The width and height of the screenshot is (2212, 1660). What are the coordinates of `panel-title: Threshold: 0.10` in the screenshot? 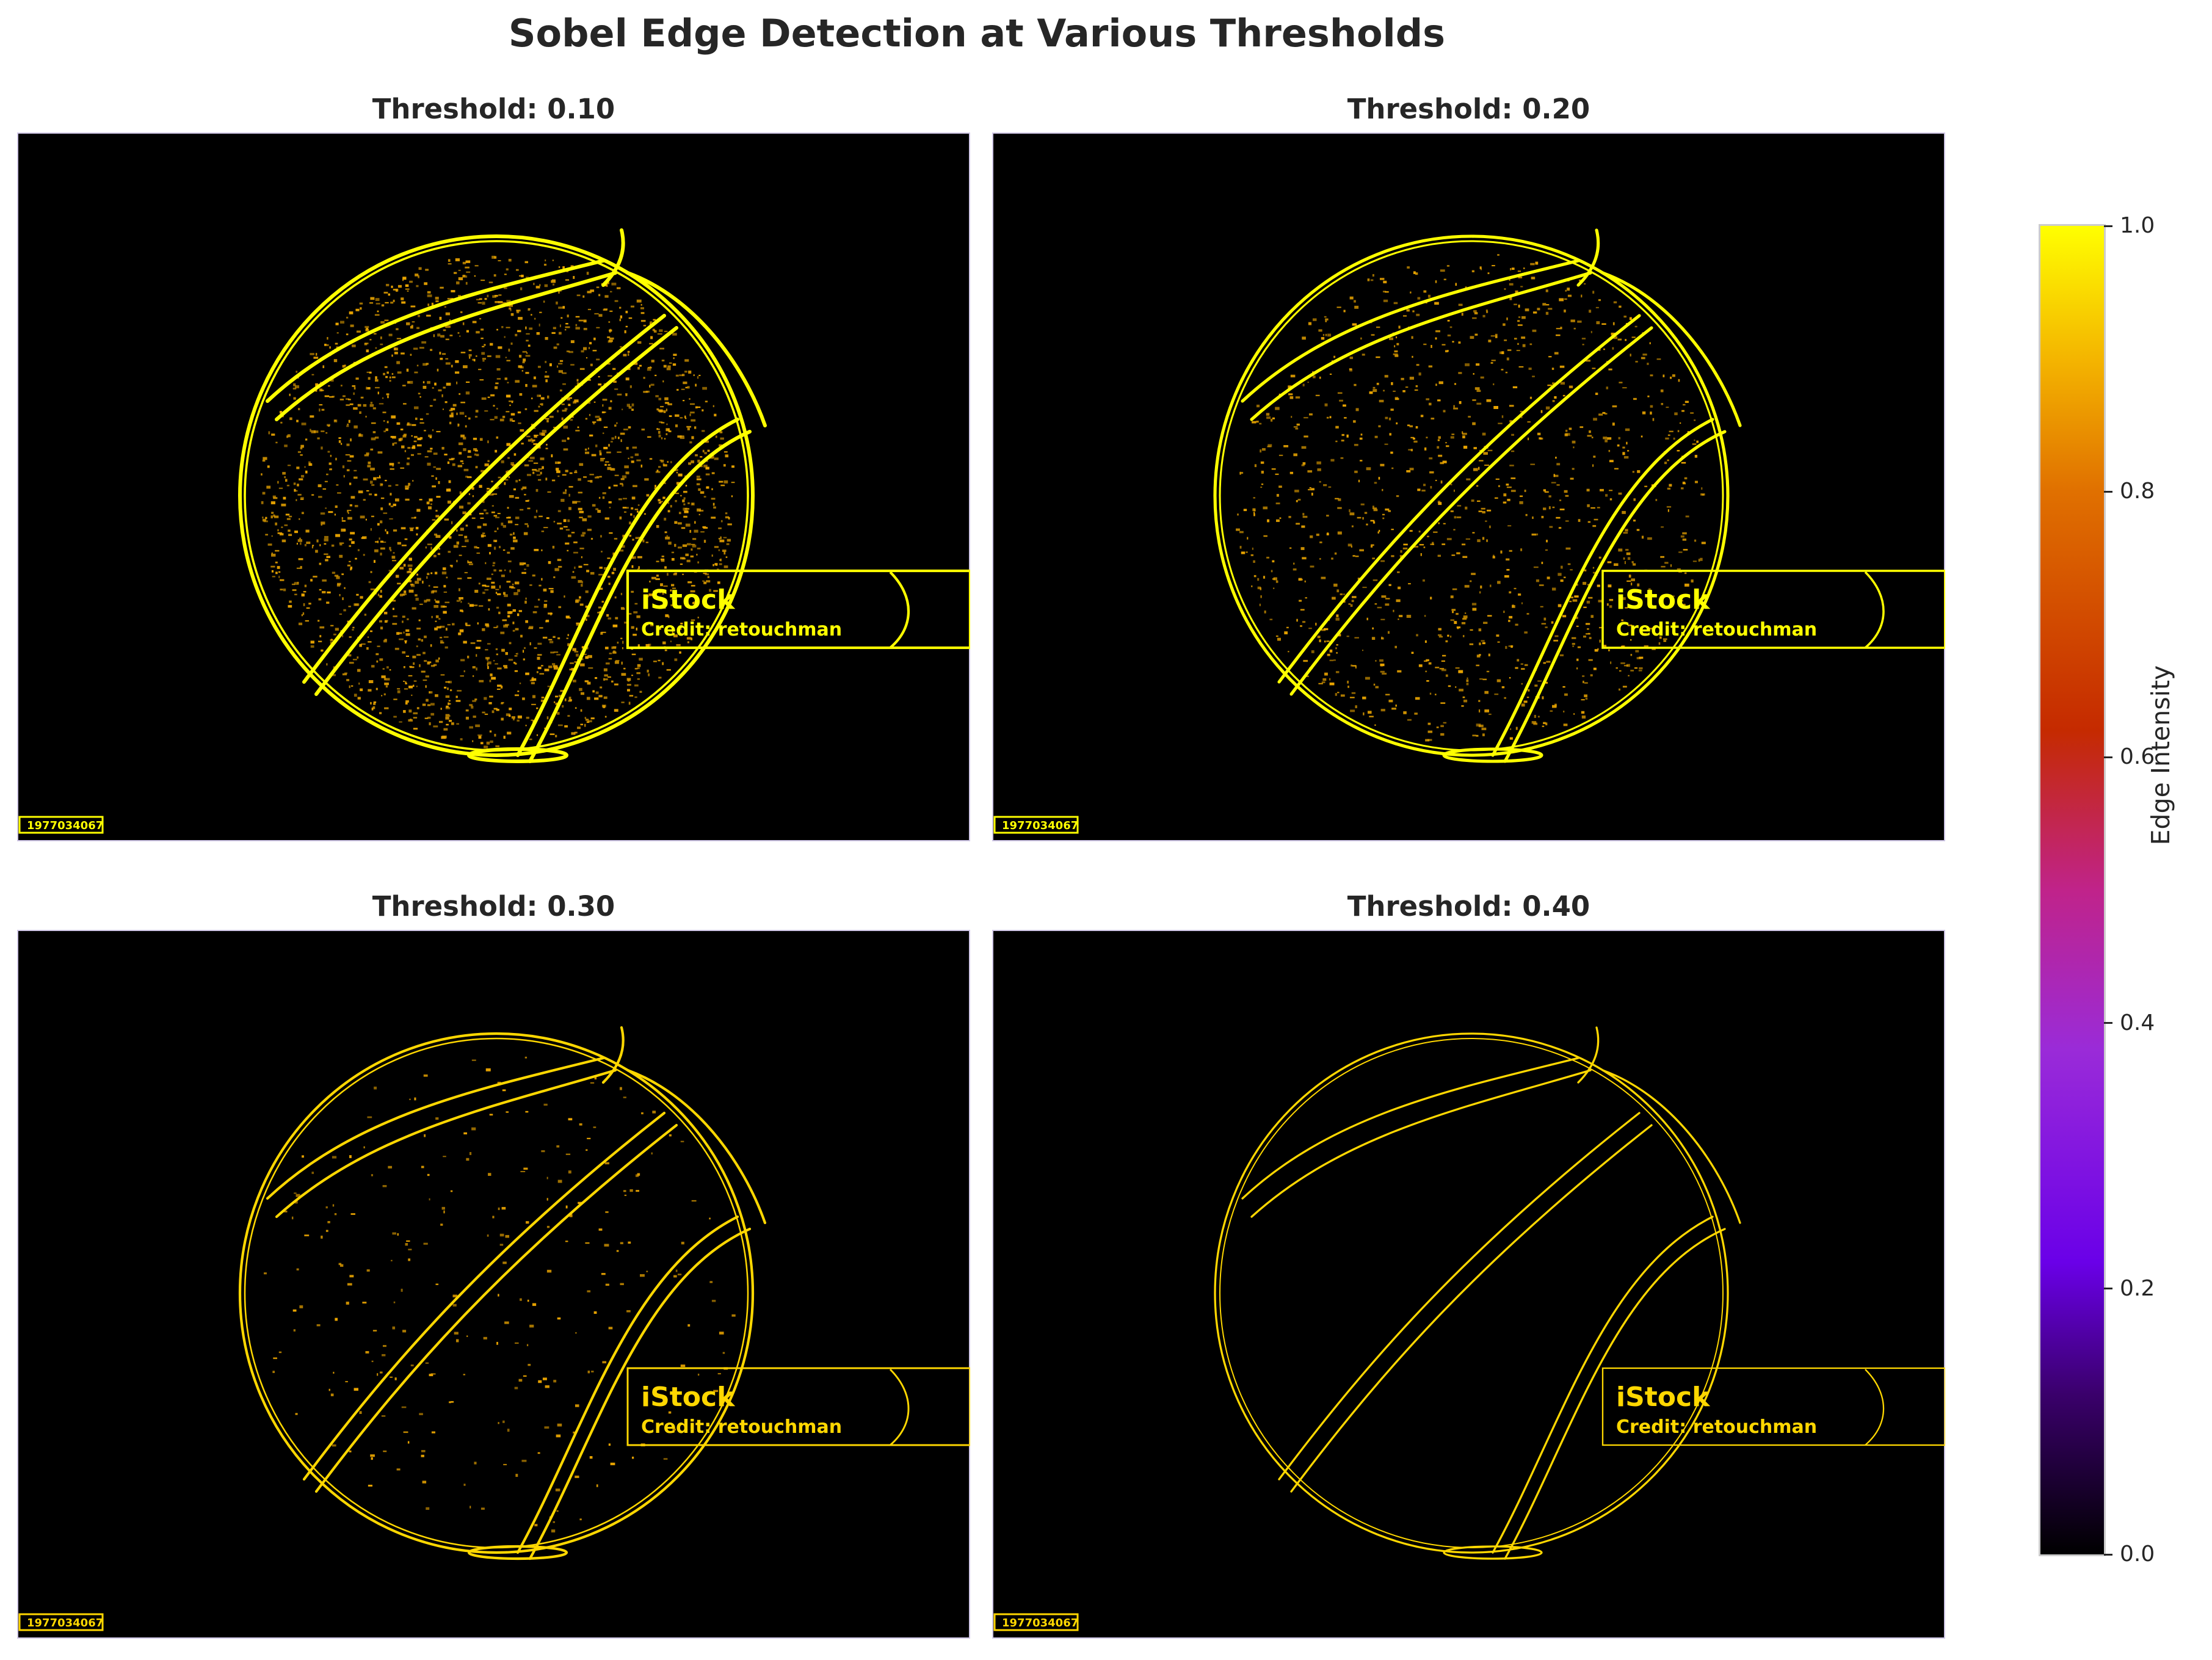 It's located at (494, 109).